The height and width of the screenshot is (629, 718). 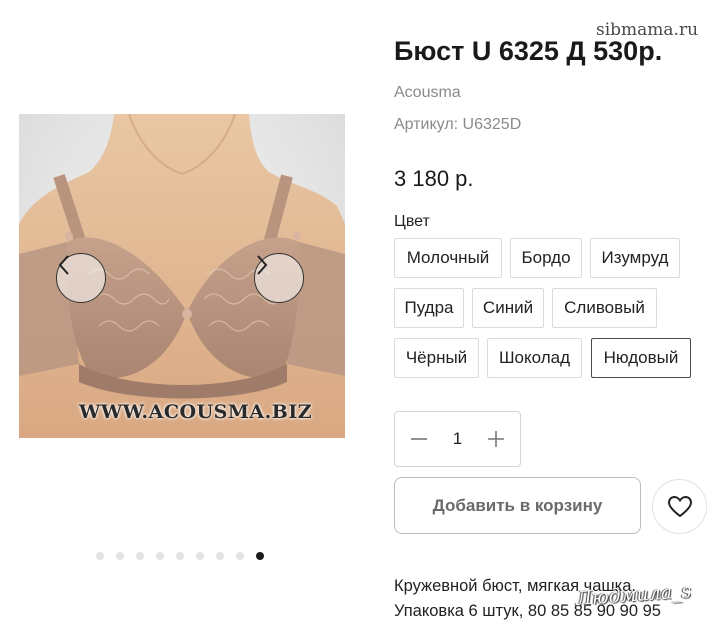 What do you see at coordinates (81, 278) in the screenshot?
I see `gallery-prev-button` at bounding box center [81, 278].